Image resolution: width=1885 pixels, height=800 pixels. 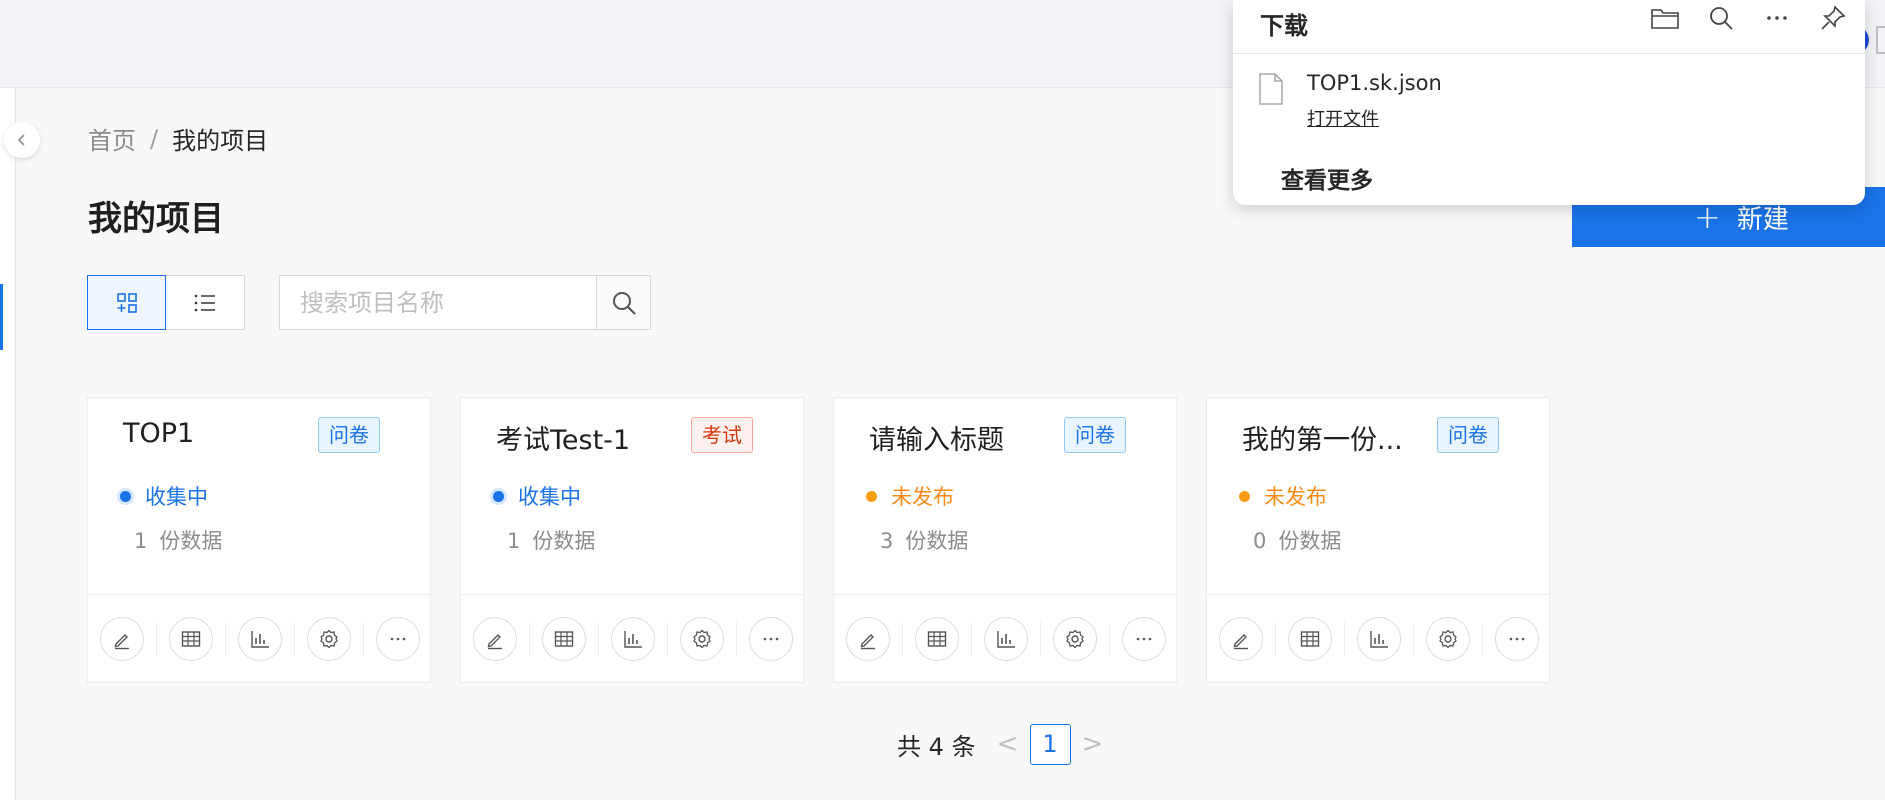 What do you see at coordinates (8, 444) in the screenshot?
I see `sidebar` at bounding box center [8, 444].